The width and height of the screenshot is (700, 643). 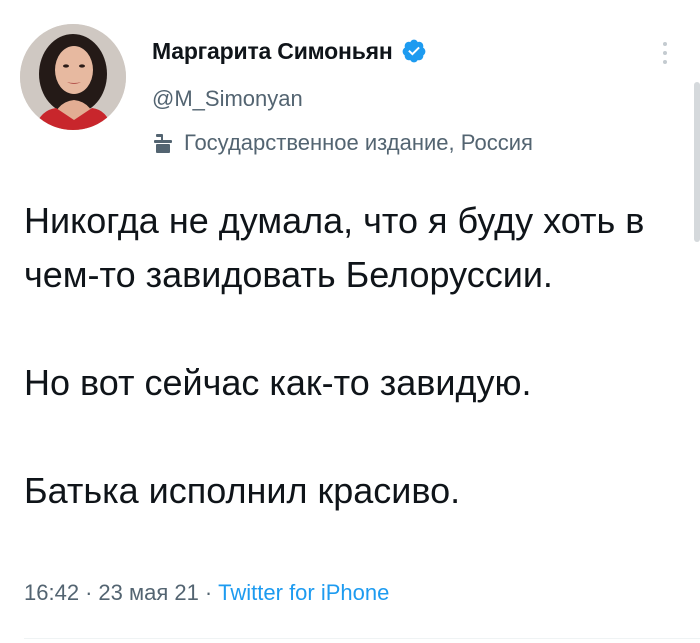 I want to click on author-name-row: Маргарита Симоньян, so click(x=289, y=51).